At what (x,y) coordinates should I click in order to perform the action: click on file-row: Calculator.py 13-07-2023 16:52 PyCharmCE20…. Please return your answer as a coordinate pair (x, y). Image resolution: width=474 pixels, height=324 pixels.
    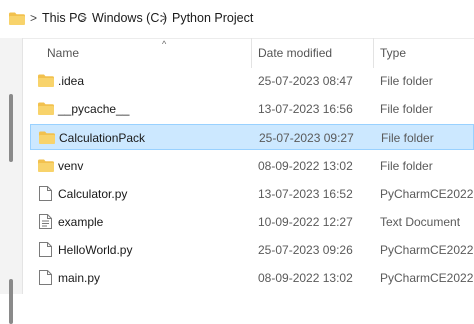
    Looking at the image, I should click on (252, 194).